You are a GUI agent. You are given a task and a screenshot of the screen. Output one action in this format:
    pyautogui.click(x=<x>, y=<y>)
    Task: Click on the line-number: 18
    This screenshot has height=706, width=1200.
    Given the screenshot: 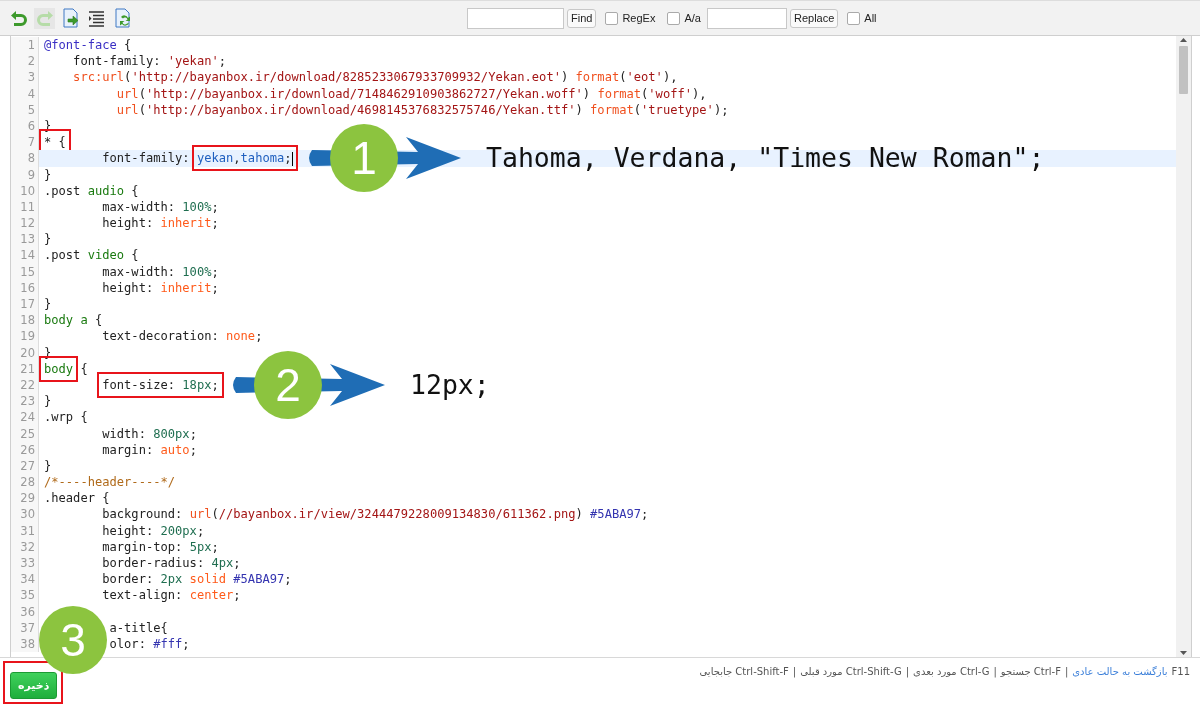 What is the action you would take?
    pyautogui.click(x=25, y=320)
    